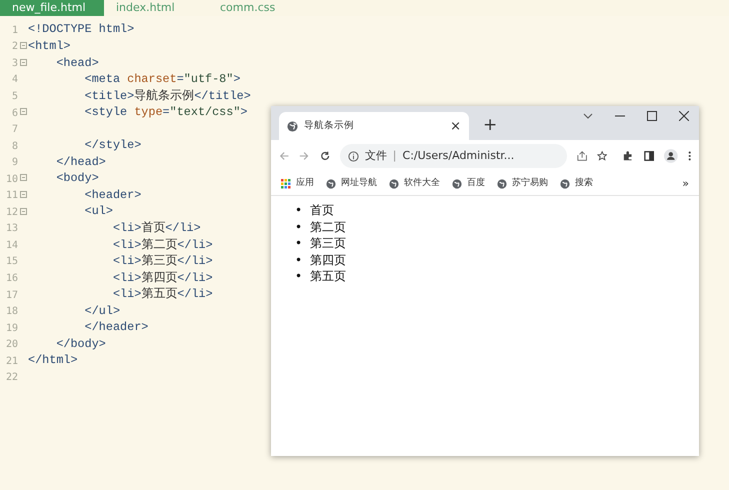 Image resolution: width=729 pixels, height=490 pixels. Describe the element at coordinates (328, 226) in the screenshot. I see `list-item: 第二页` at that location.